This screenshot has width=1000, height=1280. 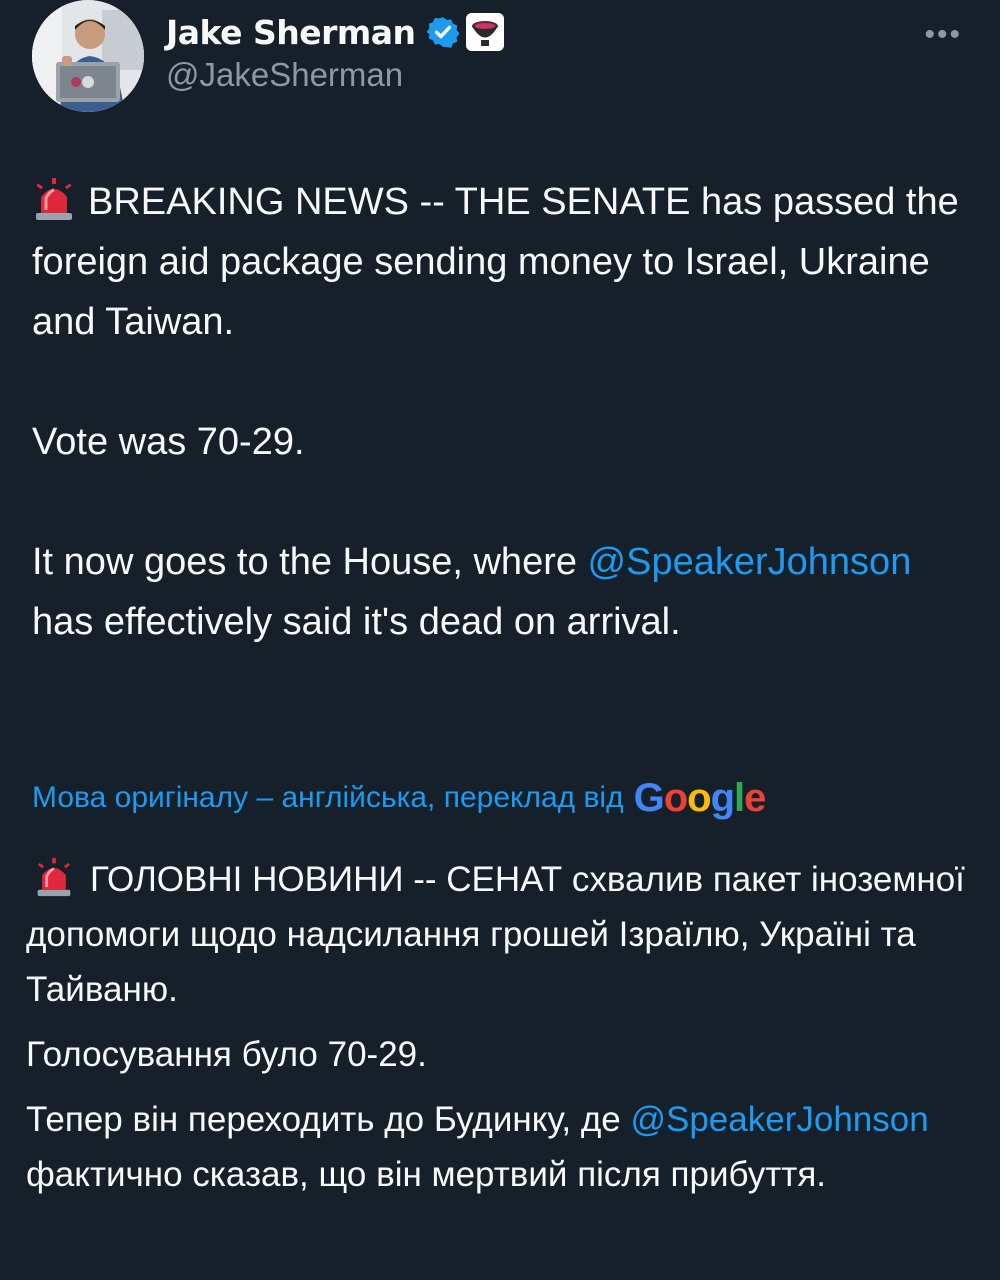 What do you see at coordinates (500, 56) in the screenshot?
I see `tweet-header: Jake Sherman @JakeSherman •••` at bounding box center [500, 56].